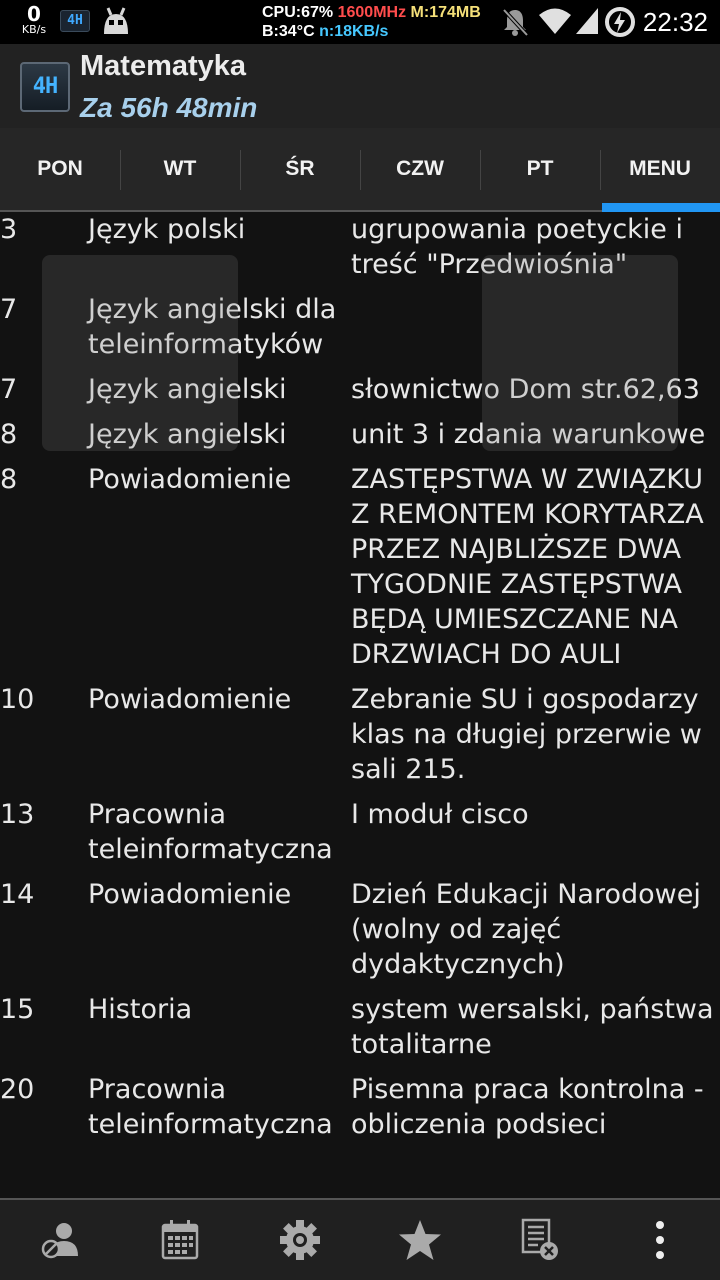 This screenshot has width=720, height=1280. I want to click on tab-pt: PT, so click(540, 169).